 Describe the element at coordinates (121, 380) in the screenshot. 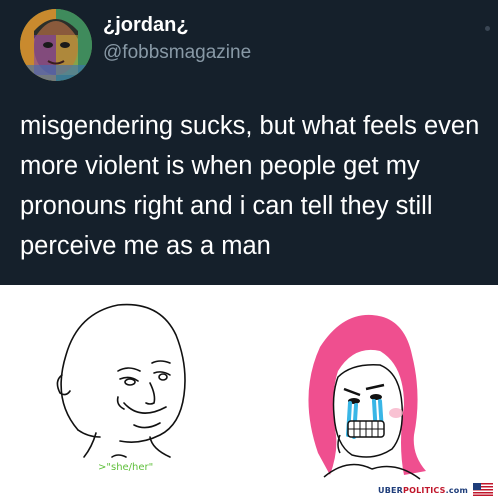

I see `wojak-drawing` at that location.